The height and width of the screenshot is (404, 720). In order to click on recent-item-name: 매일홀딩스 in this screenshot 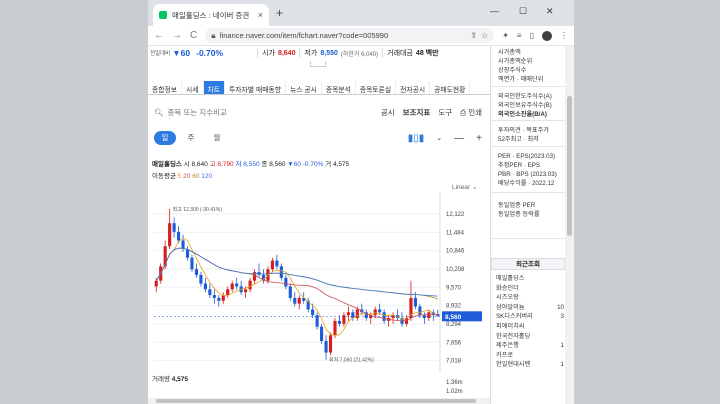, I will do `click(510, 278)`.